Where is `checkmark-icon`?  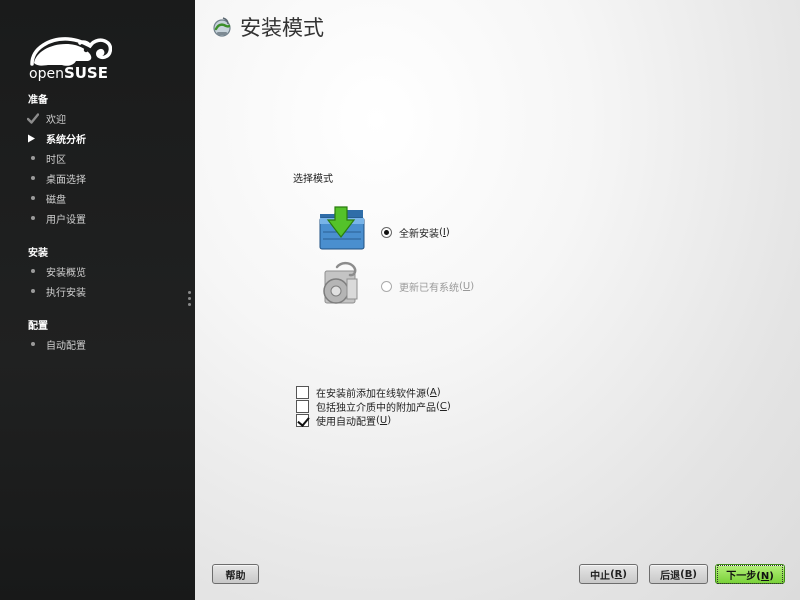 checkmark-icon is located at coordinates (36, 118).